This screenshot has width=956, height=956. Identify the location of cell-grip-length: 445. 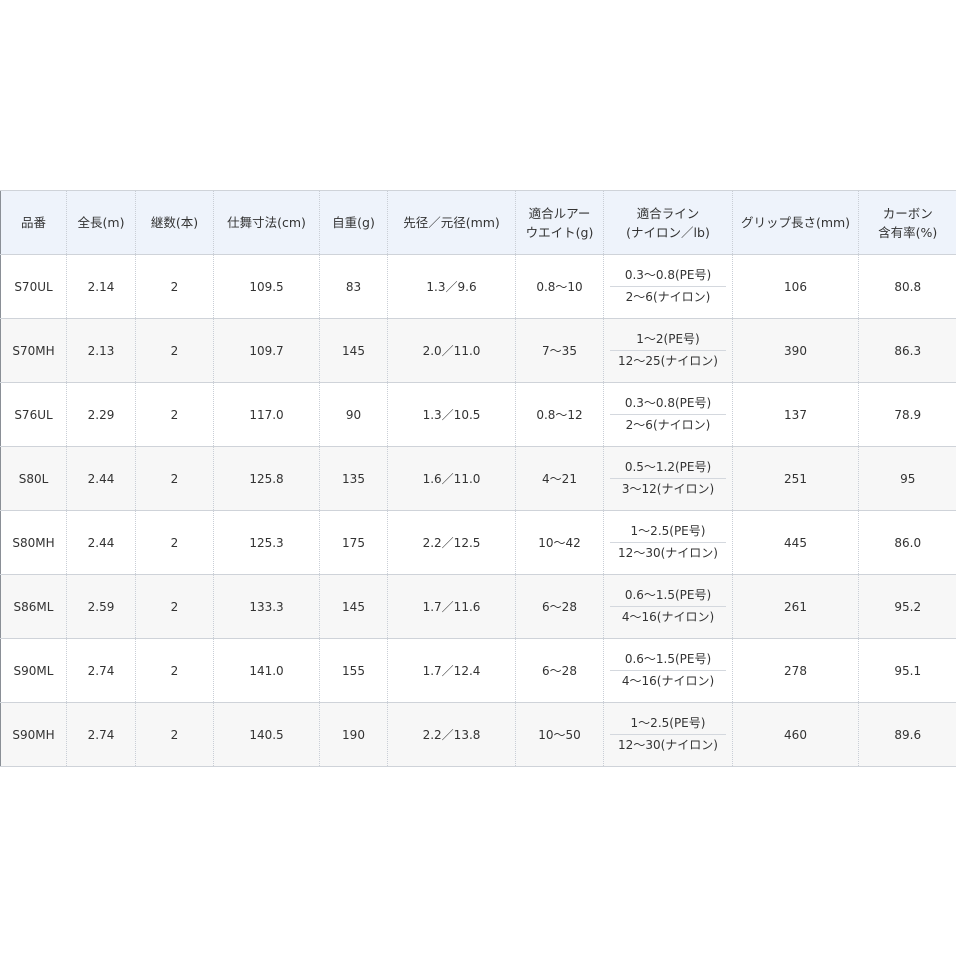
(795, 542).